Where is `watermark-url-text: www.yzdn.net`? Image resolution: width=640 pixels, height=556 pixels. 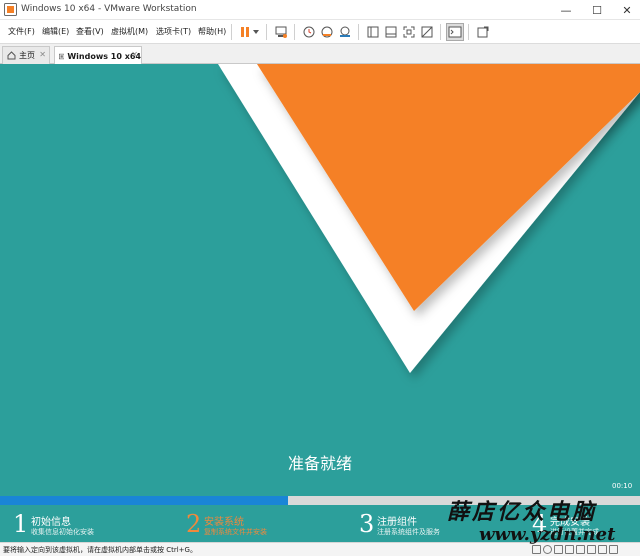 watermark-url-text: www.yzdn.net is located at coordinates (547, 534).